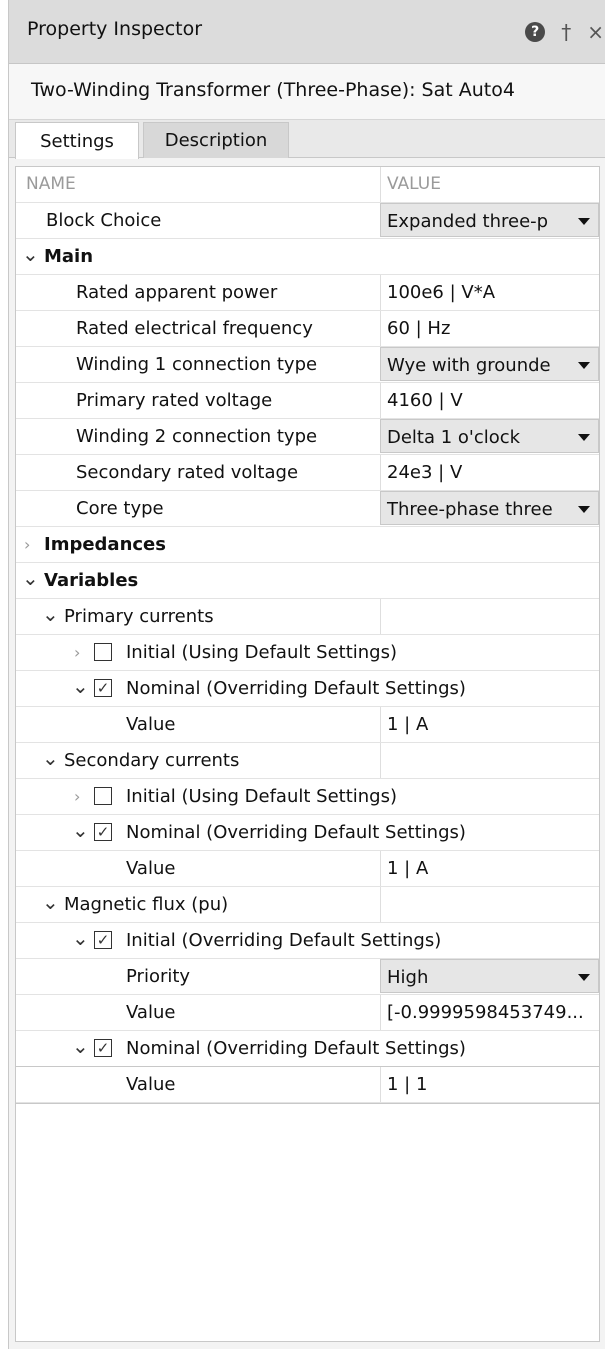  I want to click on property-row: Rated electrical frequency 60 | Hz, so click(307, 329).